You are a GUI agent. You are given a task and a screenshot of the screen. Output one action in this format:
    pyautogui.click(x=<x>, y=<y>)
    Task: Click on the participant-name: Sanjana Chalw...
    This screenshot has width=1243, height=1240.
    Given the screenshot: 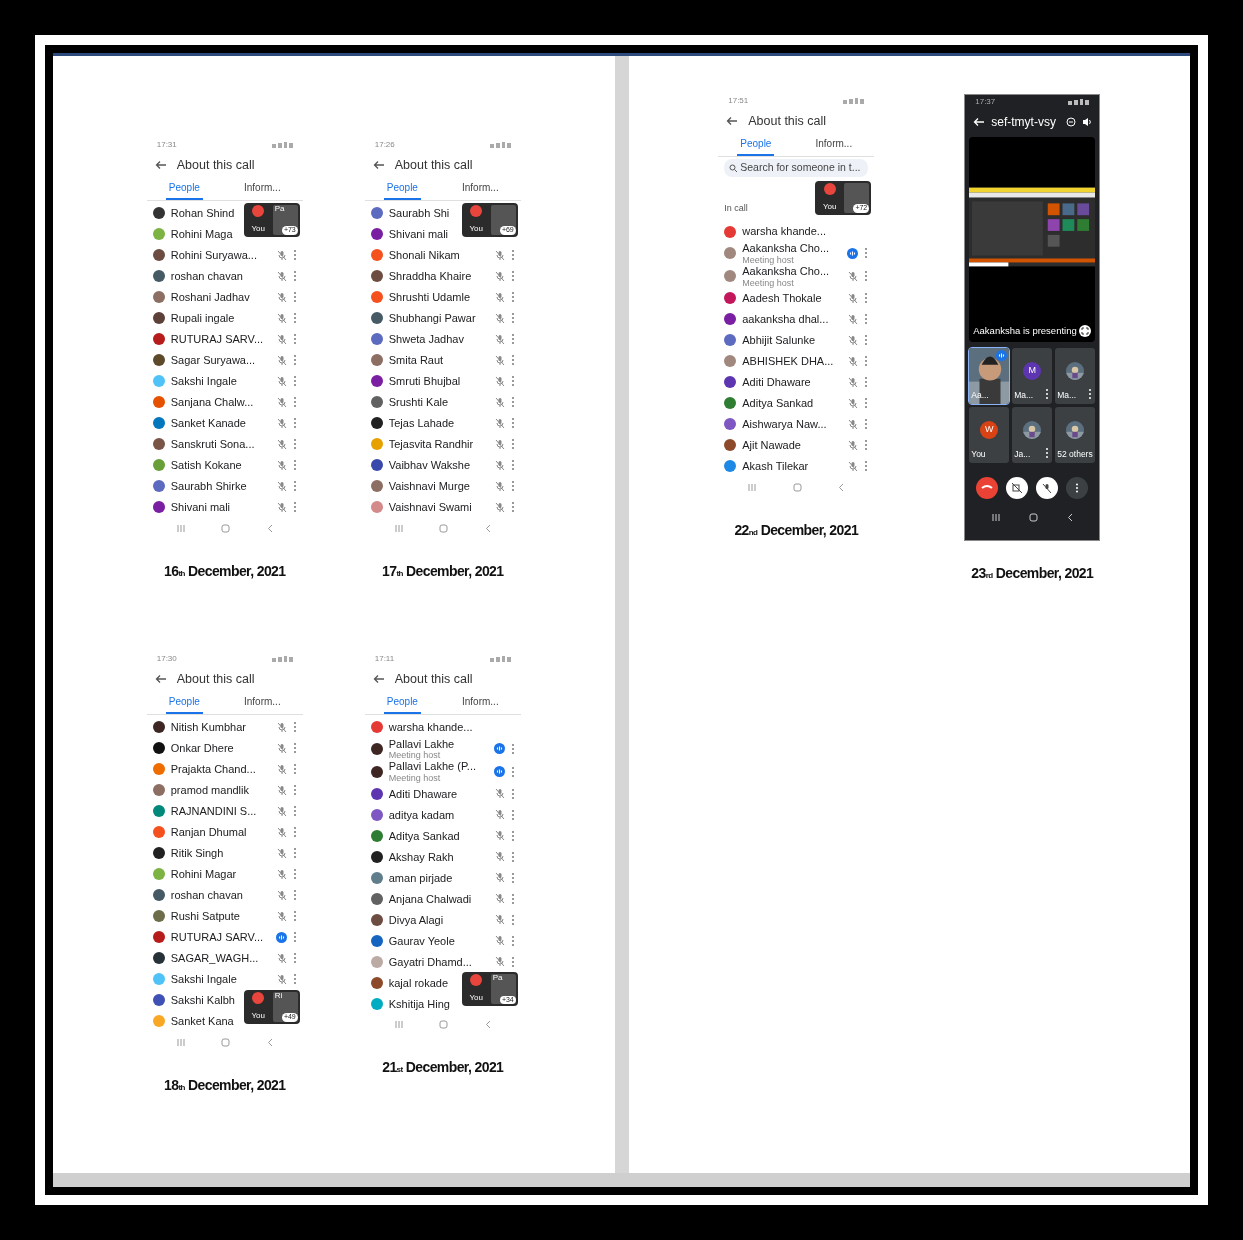 What is the action you would take?
    pyautogui.click(x=212, y=402)
    